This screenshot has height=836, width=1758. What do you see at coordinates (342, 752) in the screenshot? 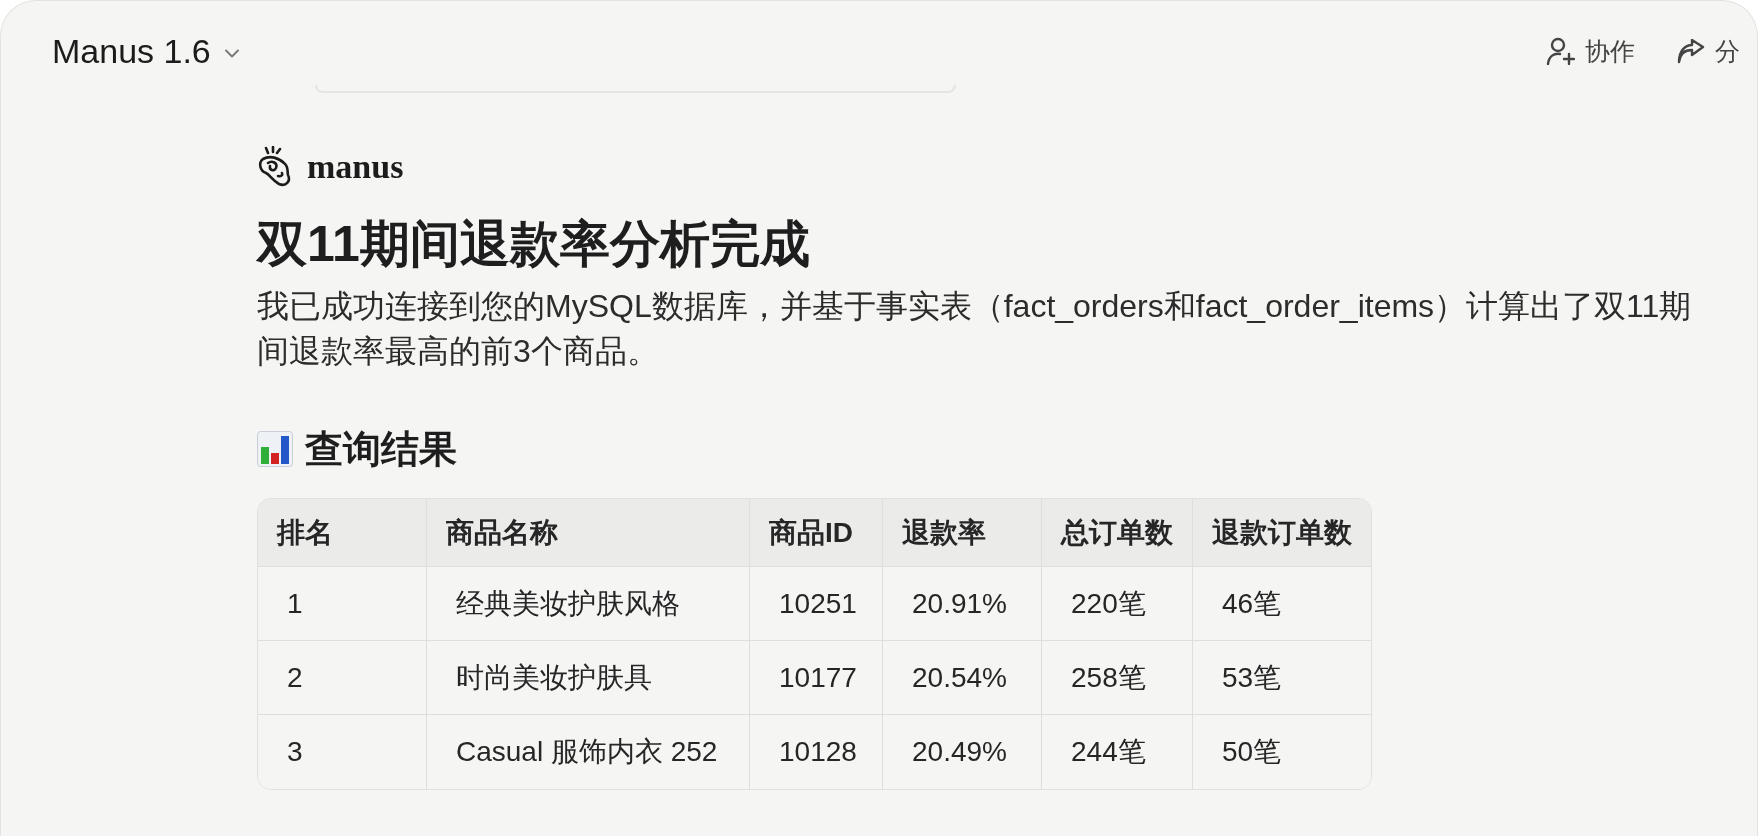
I see `table-cell: 3` at bounding box center [342, 752].